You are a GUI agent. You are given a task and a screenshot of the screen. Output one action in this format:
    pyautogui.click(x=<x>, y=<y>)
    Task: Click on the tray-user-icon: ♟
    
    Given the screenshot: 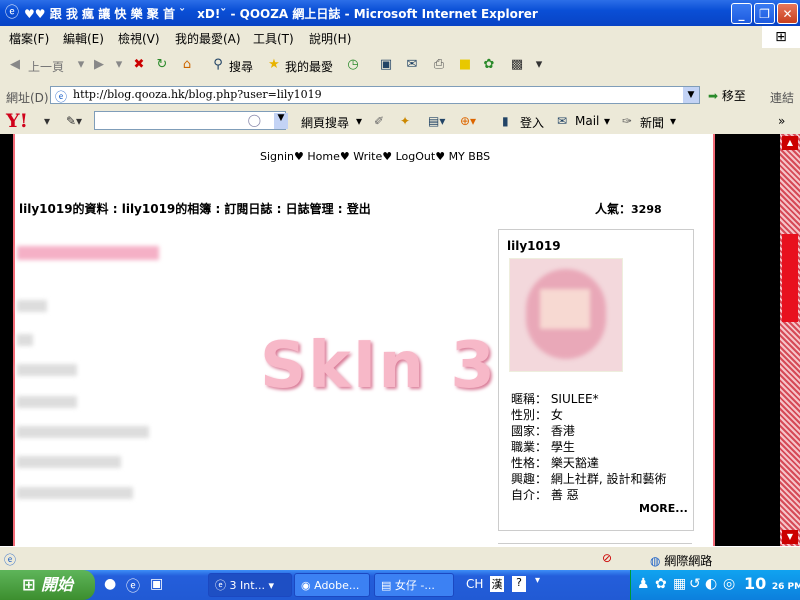 What is the action you would take?
    pyautogui.click(x=643, y=584)
    